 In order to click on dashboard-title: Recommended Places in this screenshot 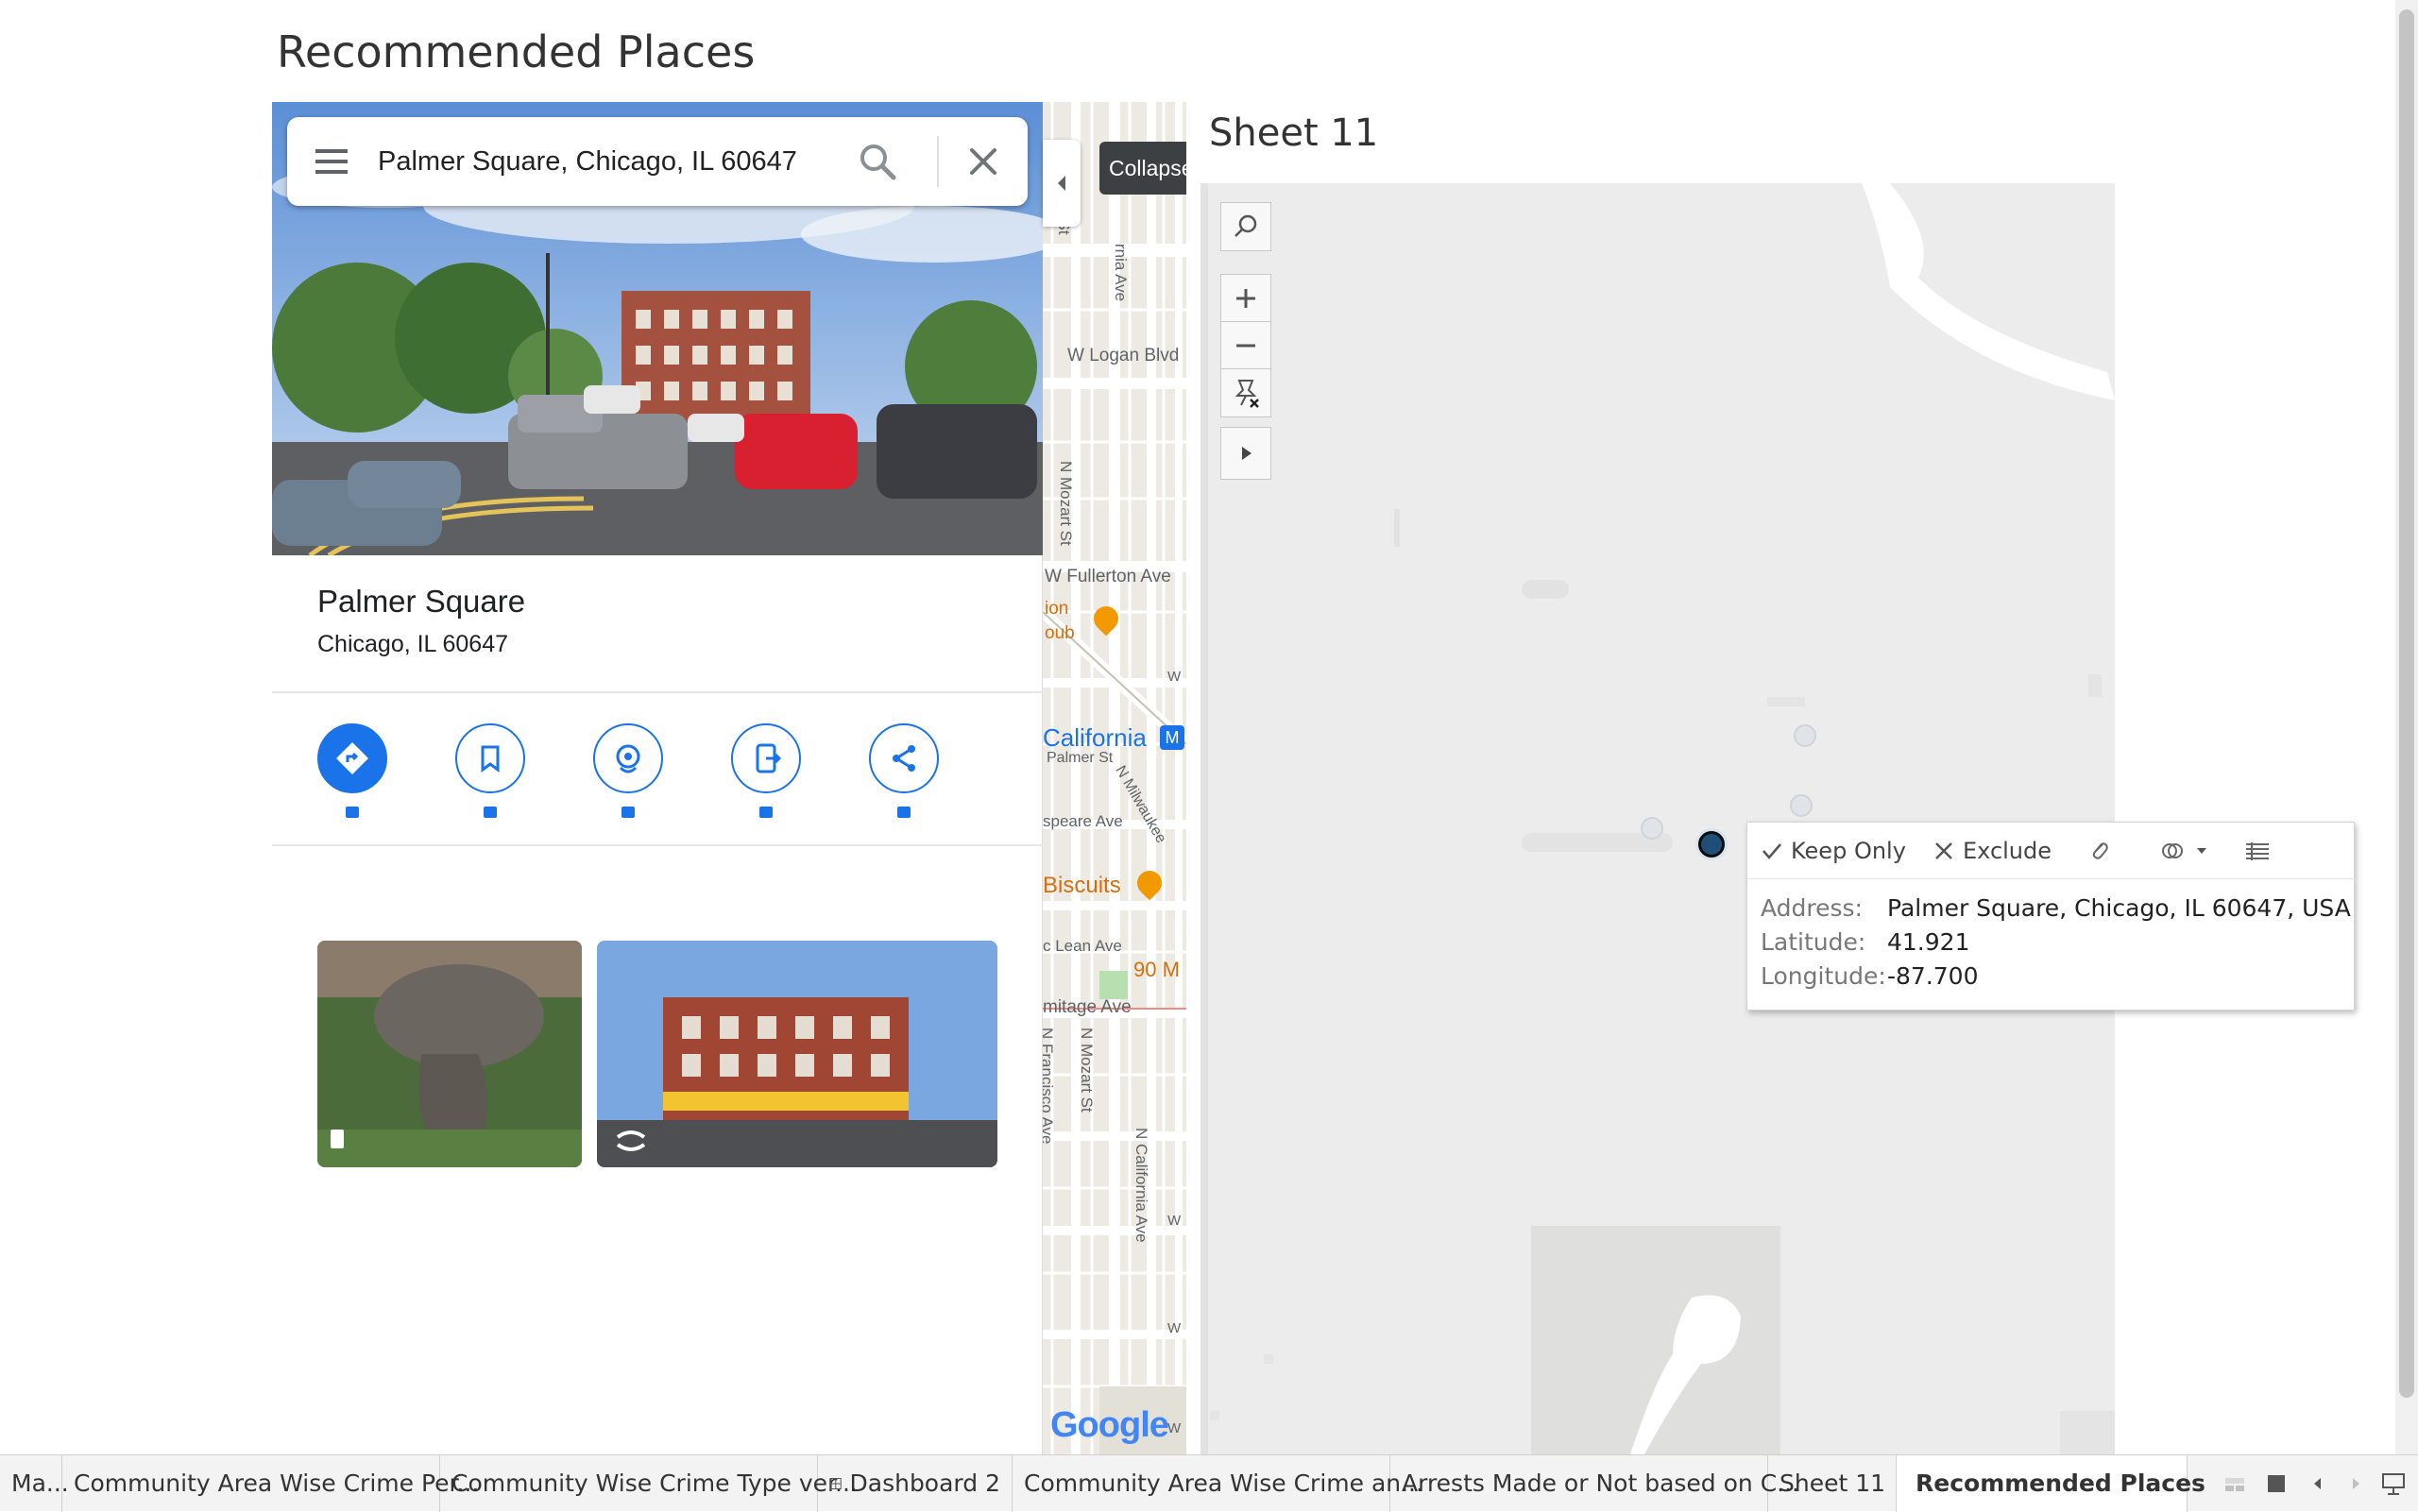, I will do `click(516, 51)`.